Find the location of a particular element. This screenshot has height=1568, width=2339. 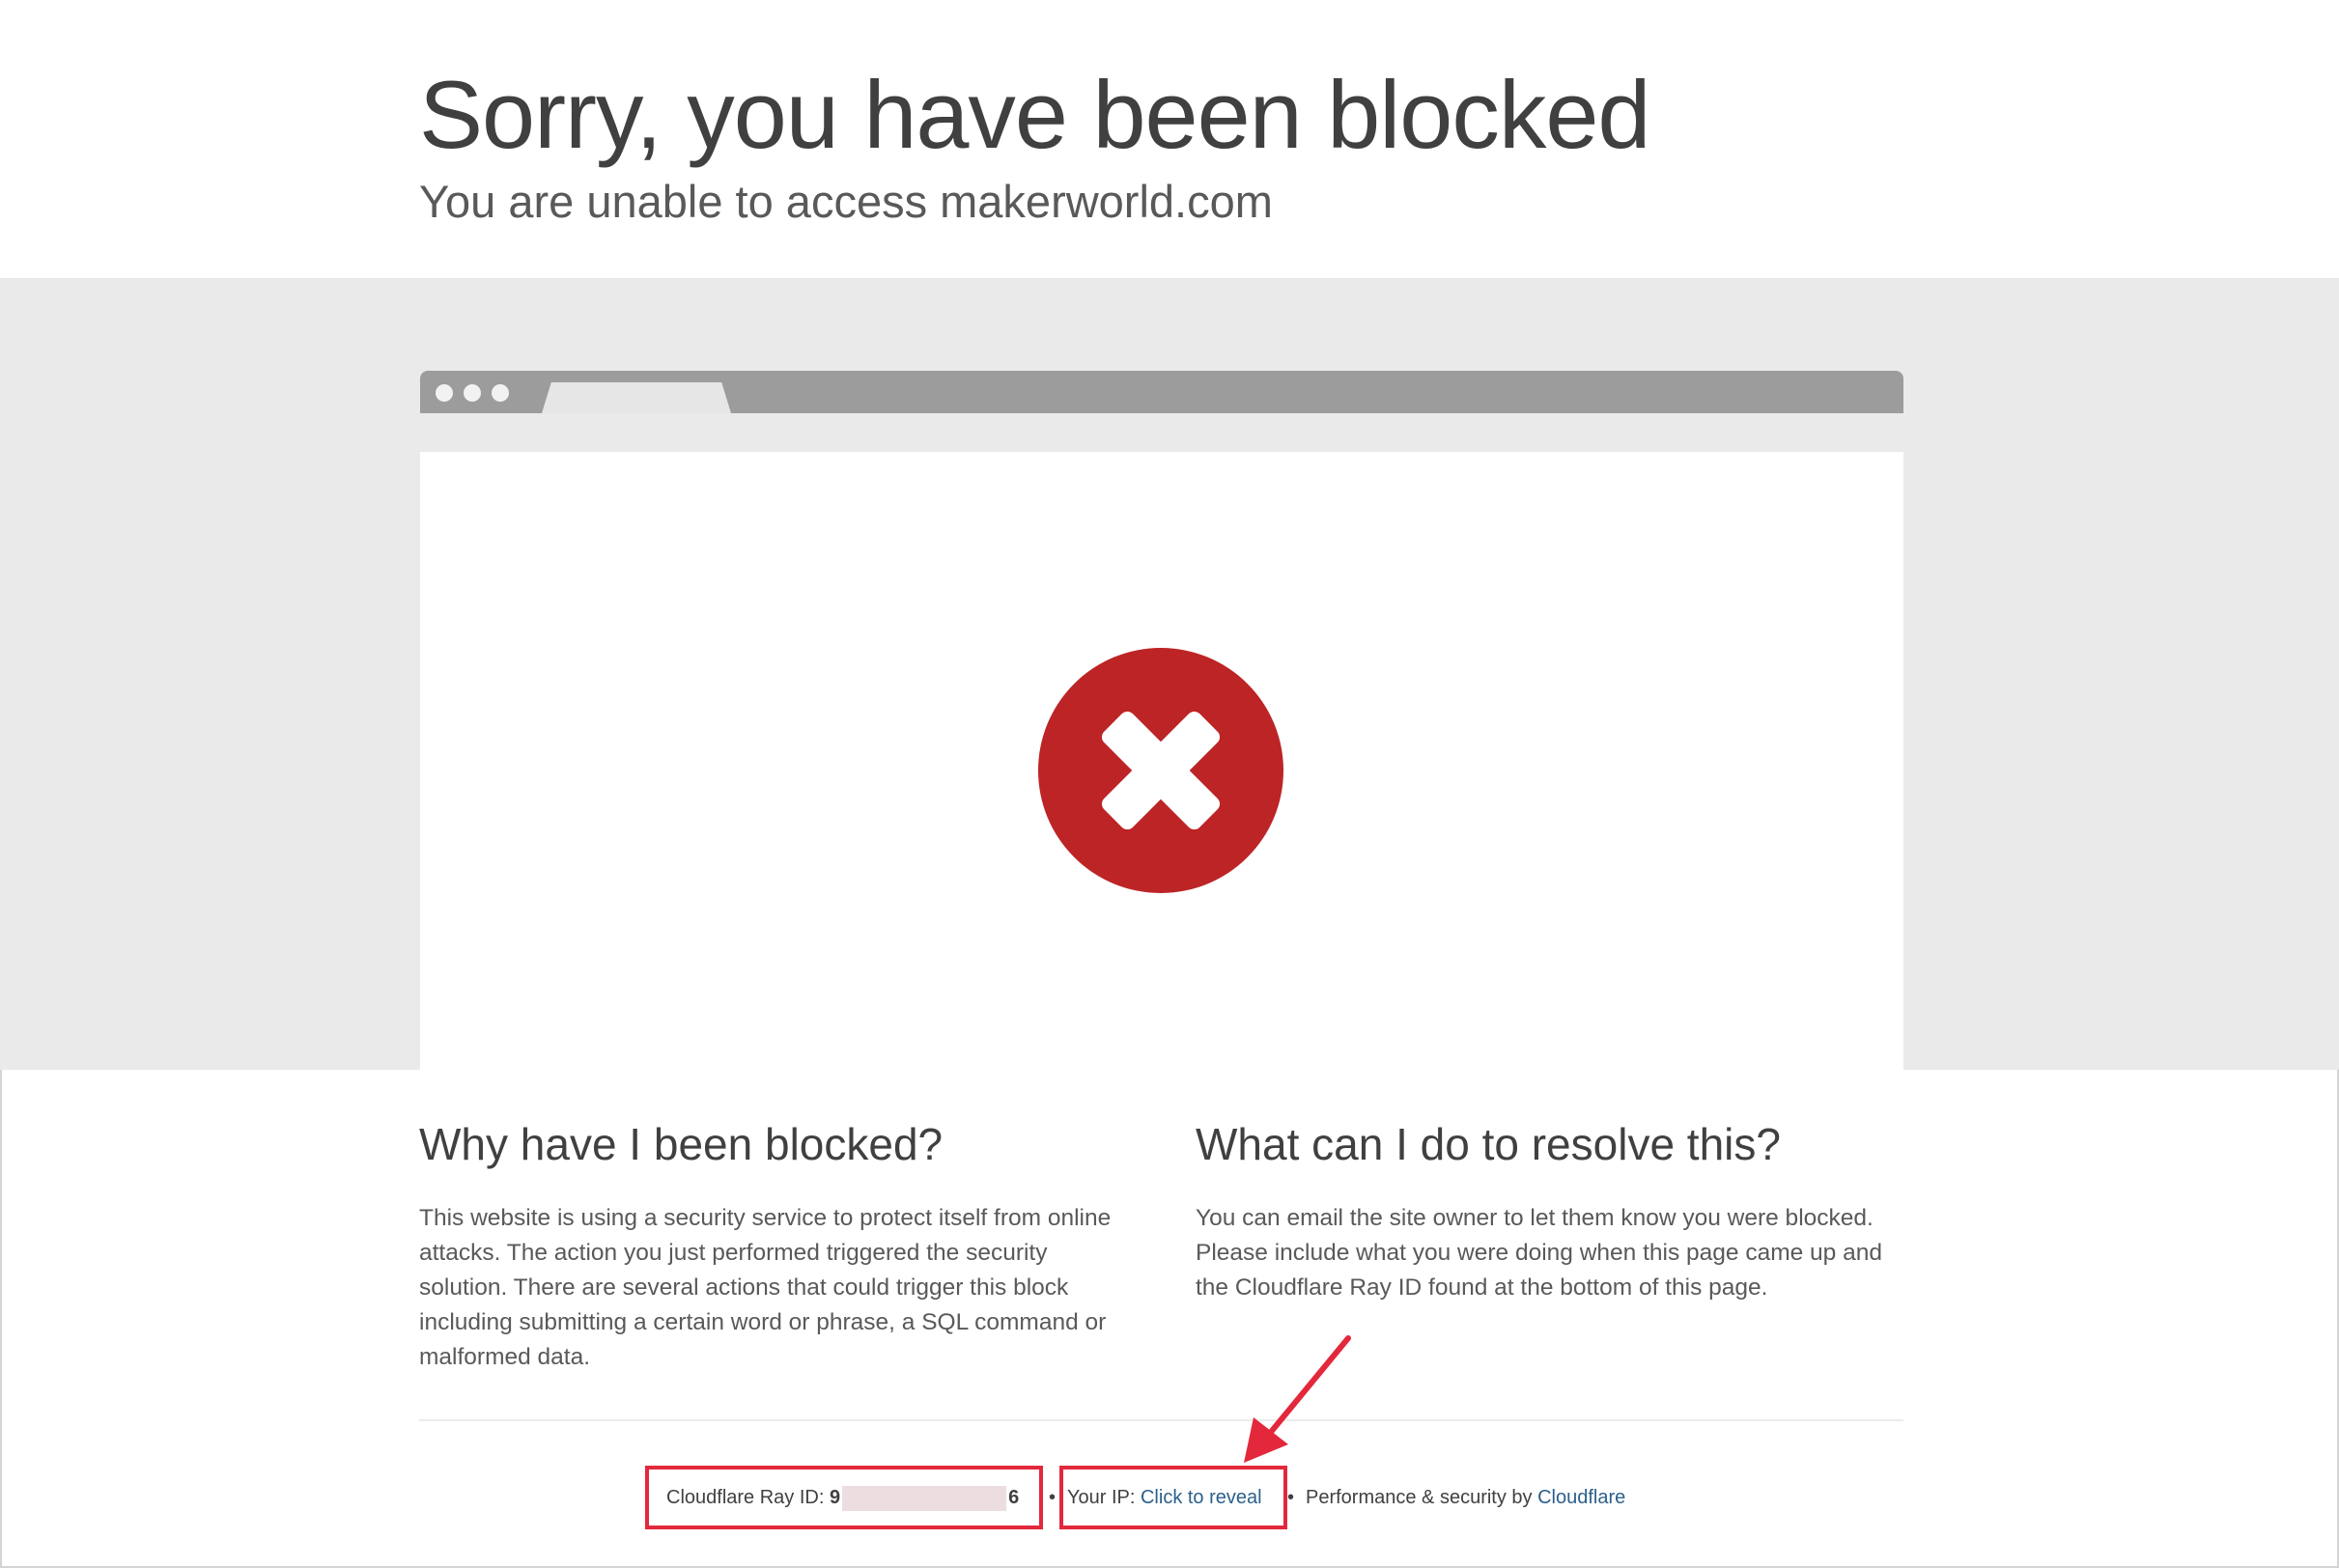

page-title: Sorry, you have been blocked is located at coordinates (1034, 115).